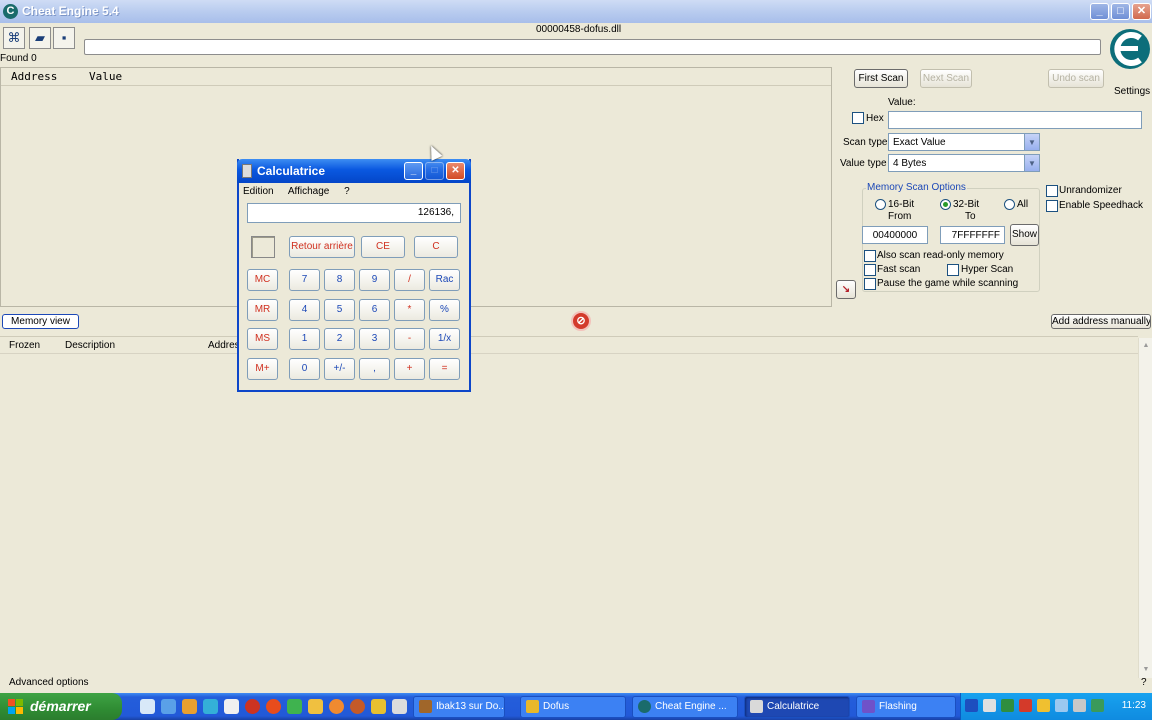  Describe the element at coordinates (846, 289) in the screenshot. I see `pointer-scan-icon: ↘` at that location.